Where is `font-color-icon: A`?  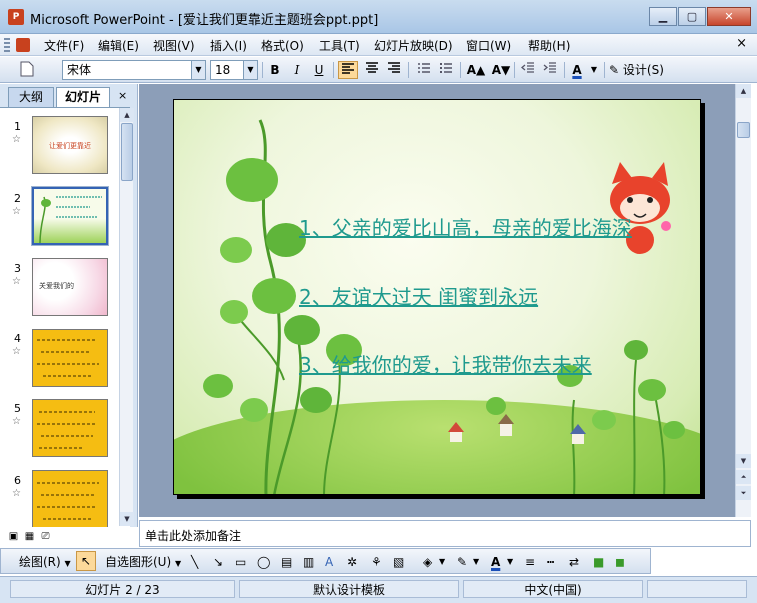 font-color-icon: A is located at coordinates (495, 562).